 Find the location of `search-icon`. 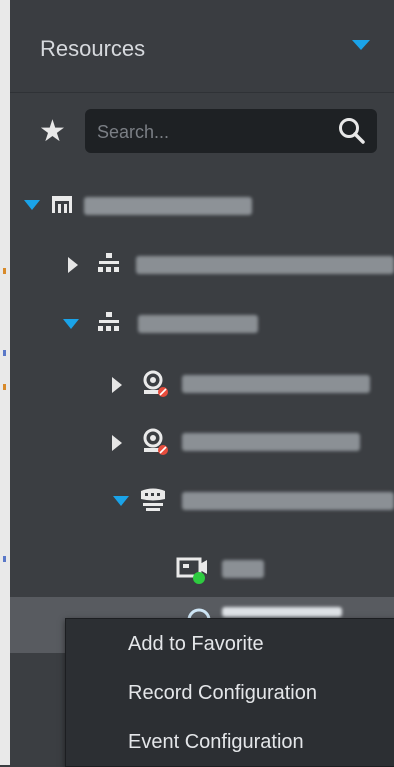

search-icon is located at coordinates (352, 131).